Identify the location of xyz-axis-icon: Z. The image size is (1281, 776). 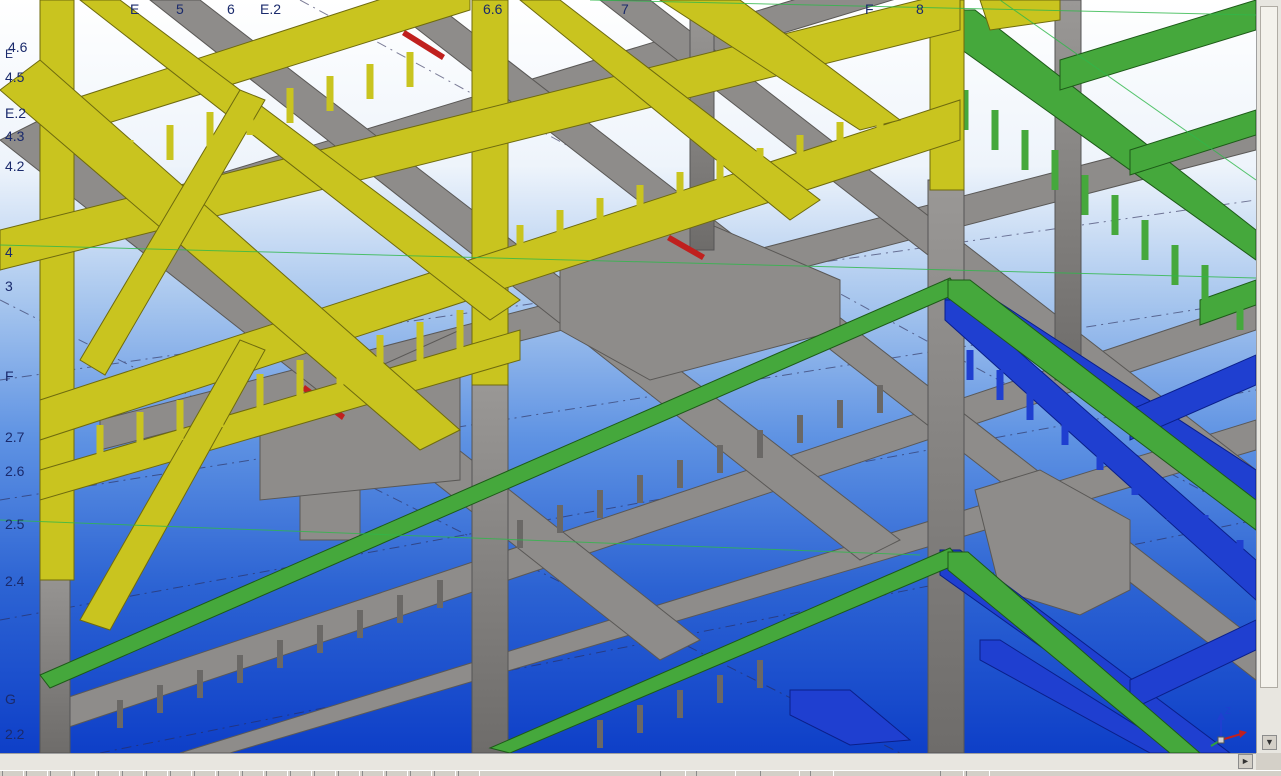
(1230, 728).